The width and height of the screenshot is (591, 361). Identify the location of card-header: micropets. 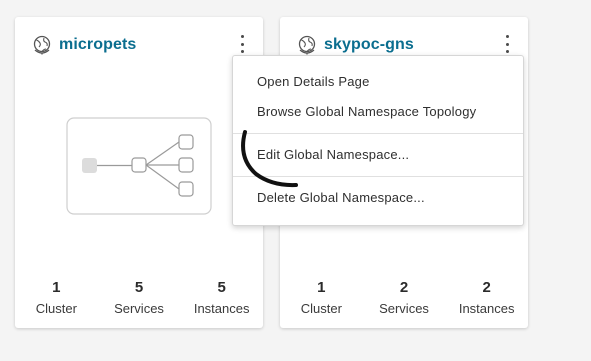
(141, 45).